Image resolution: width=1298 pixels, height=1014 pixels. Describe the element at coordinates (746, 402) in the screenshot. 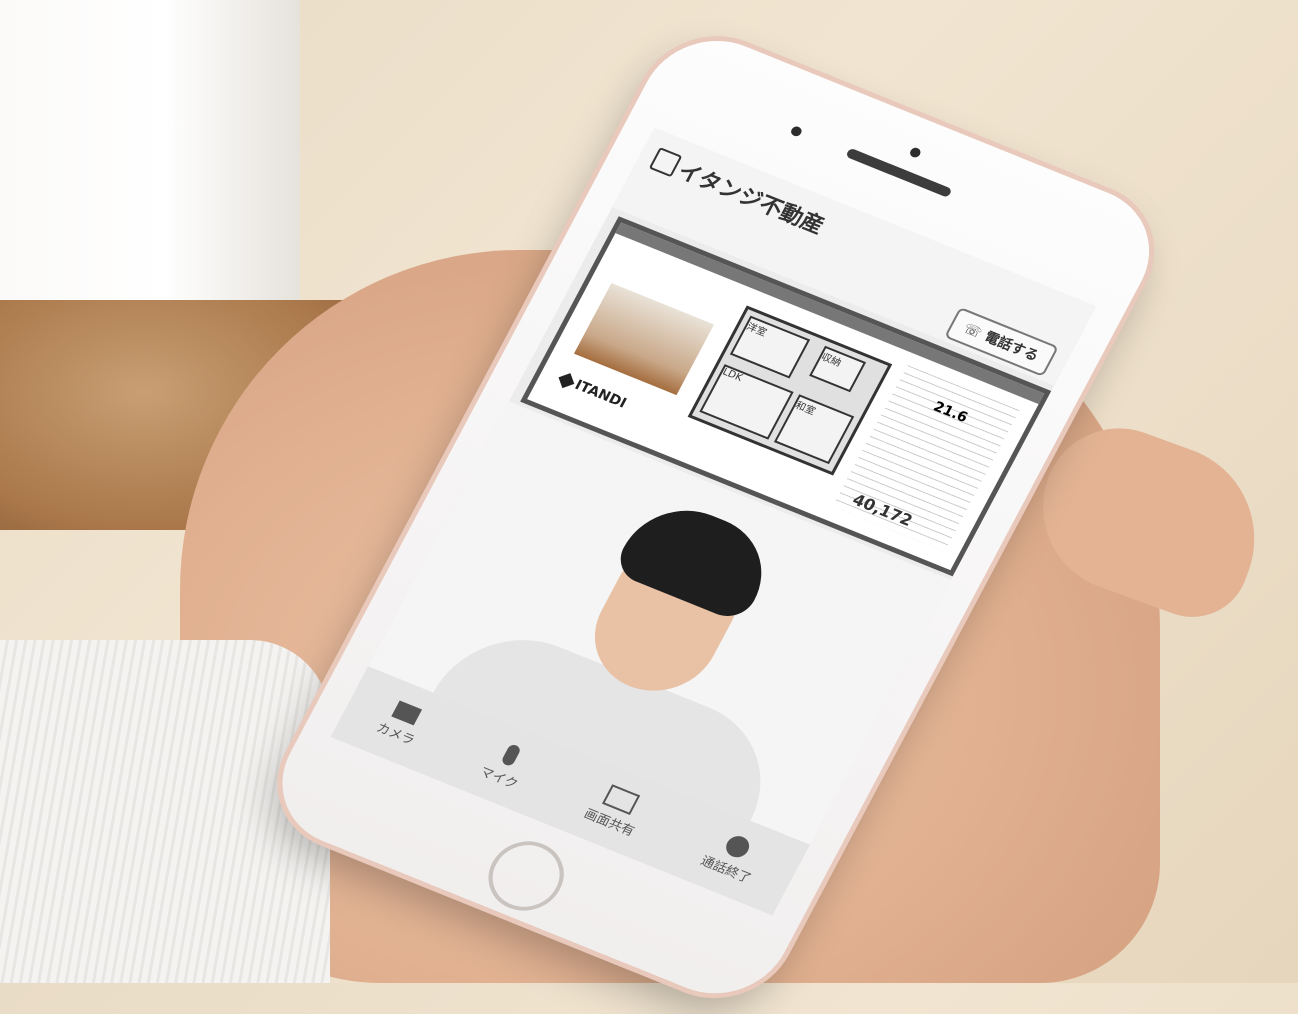

I see `floor-plan-room: LDK` at that location.